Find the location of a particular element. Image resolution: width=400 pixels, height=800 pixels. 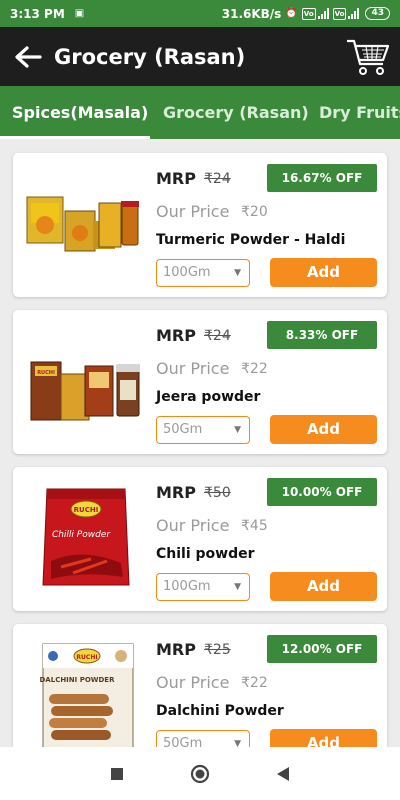

product-name: Chili powder is located at coordinates (205, 554).